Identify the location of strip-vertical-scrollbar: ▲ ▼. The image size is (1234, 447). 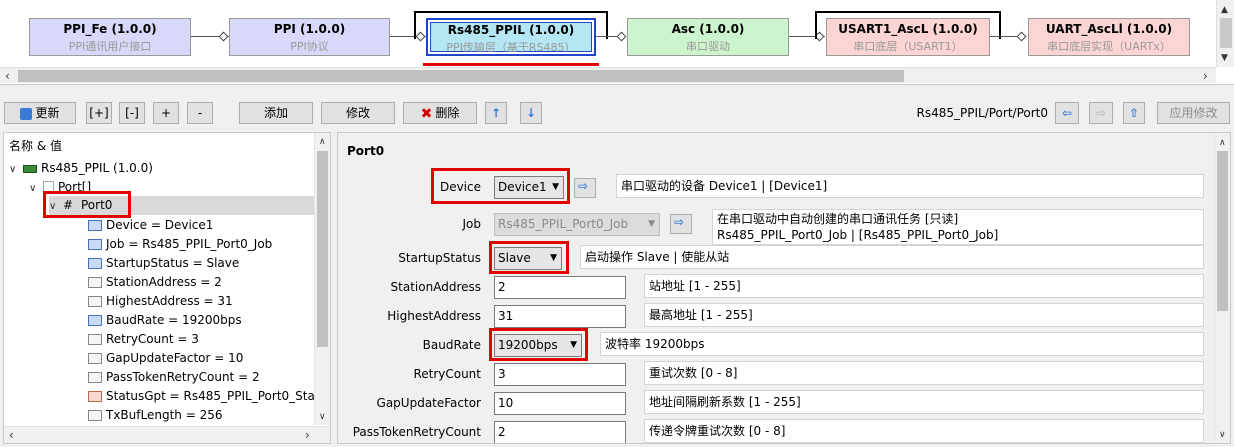
(1225, 33).